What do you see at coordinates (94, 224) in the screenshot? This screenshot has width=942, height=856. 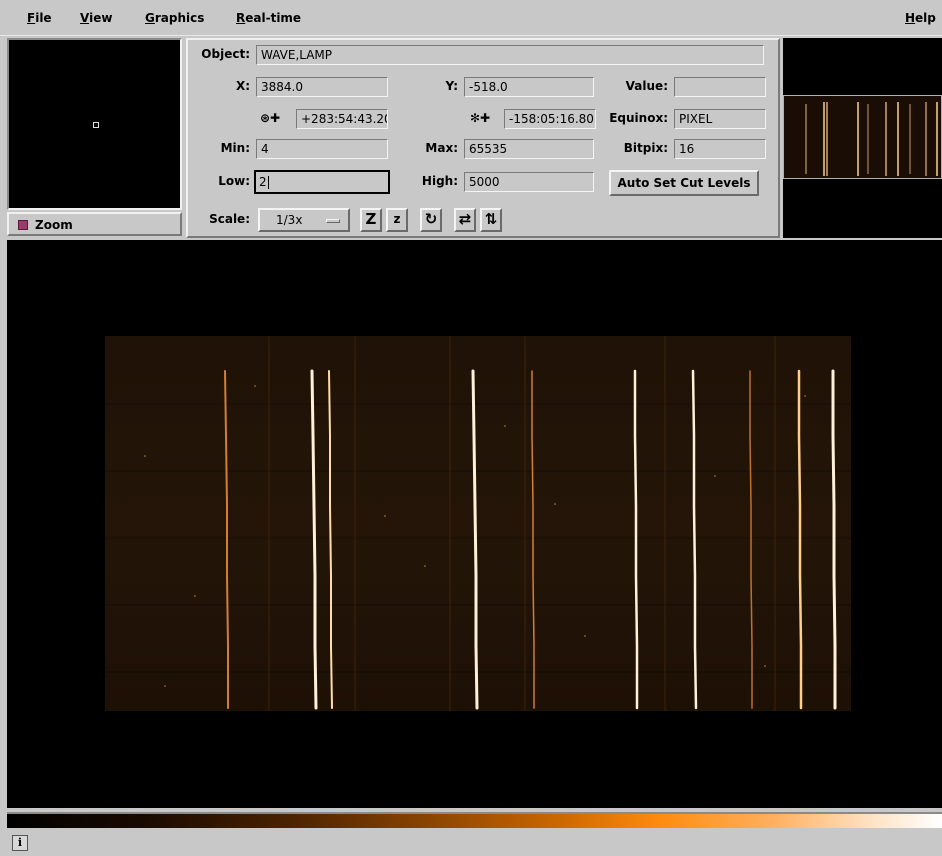 I see `zoom-toggle-button: Zoom` at bounding box center [94, 224].